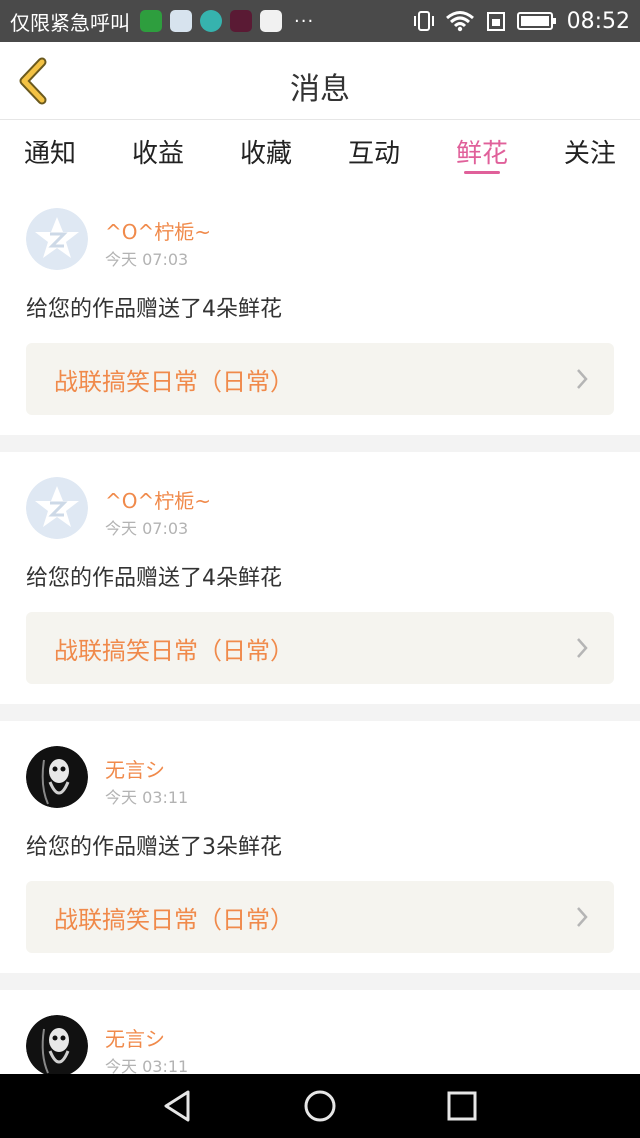  Describe the element at coordinates (147, 797) in the screenshot. I see `message-time: 今天 03:11` at that location.